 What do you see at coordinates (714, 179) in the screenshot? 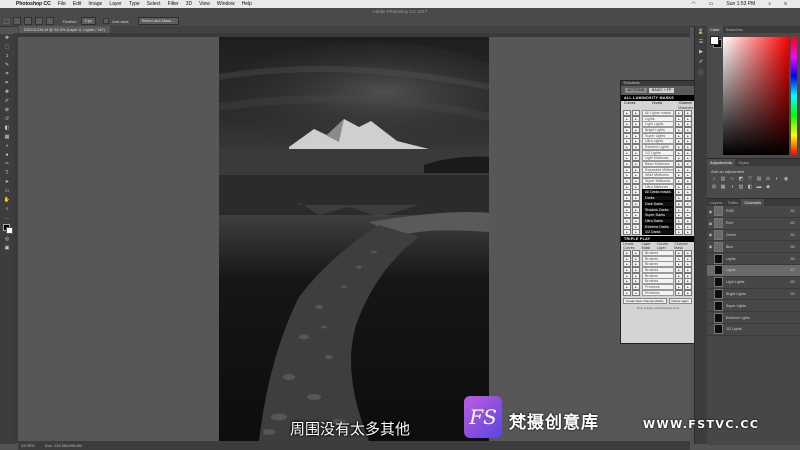
I see `brightness-icon: ☼` at bounding box center [714, 179].